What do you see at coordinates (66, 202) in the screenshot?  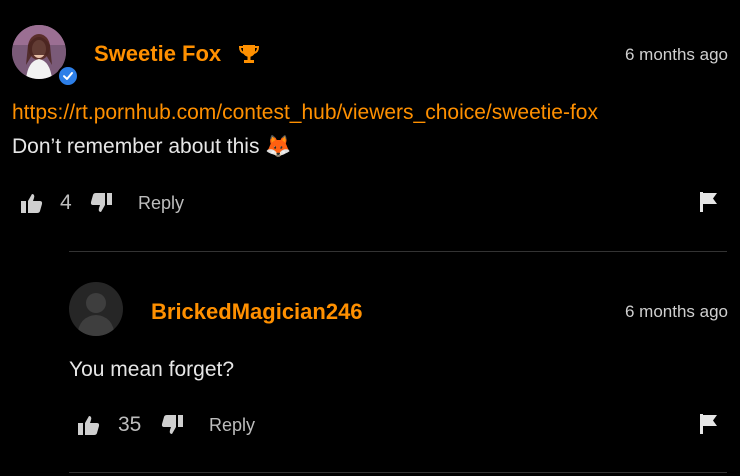 I see `like-count: 4` at bounding box center [66, 202].